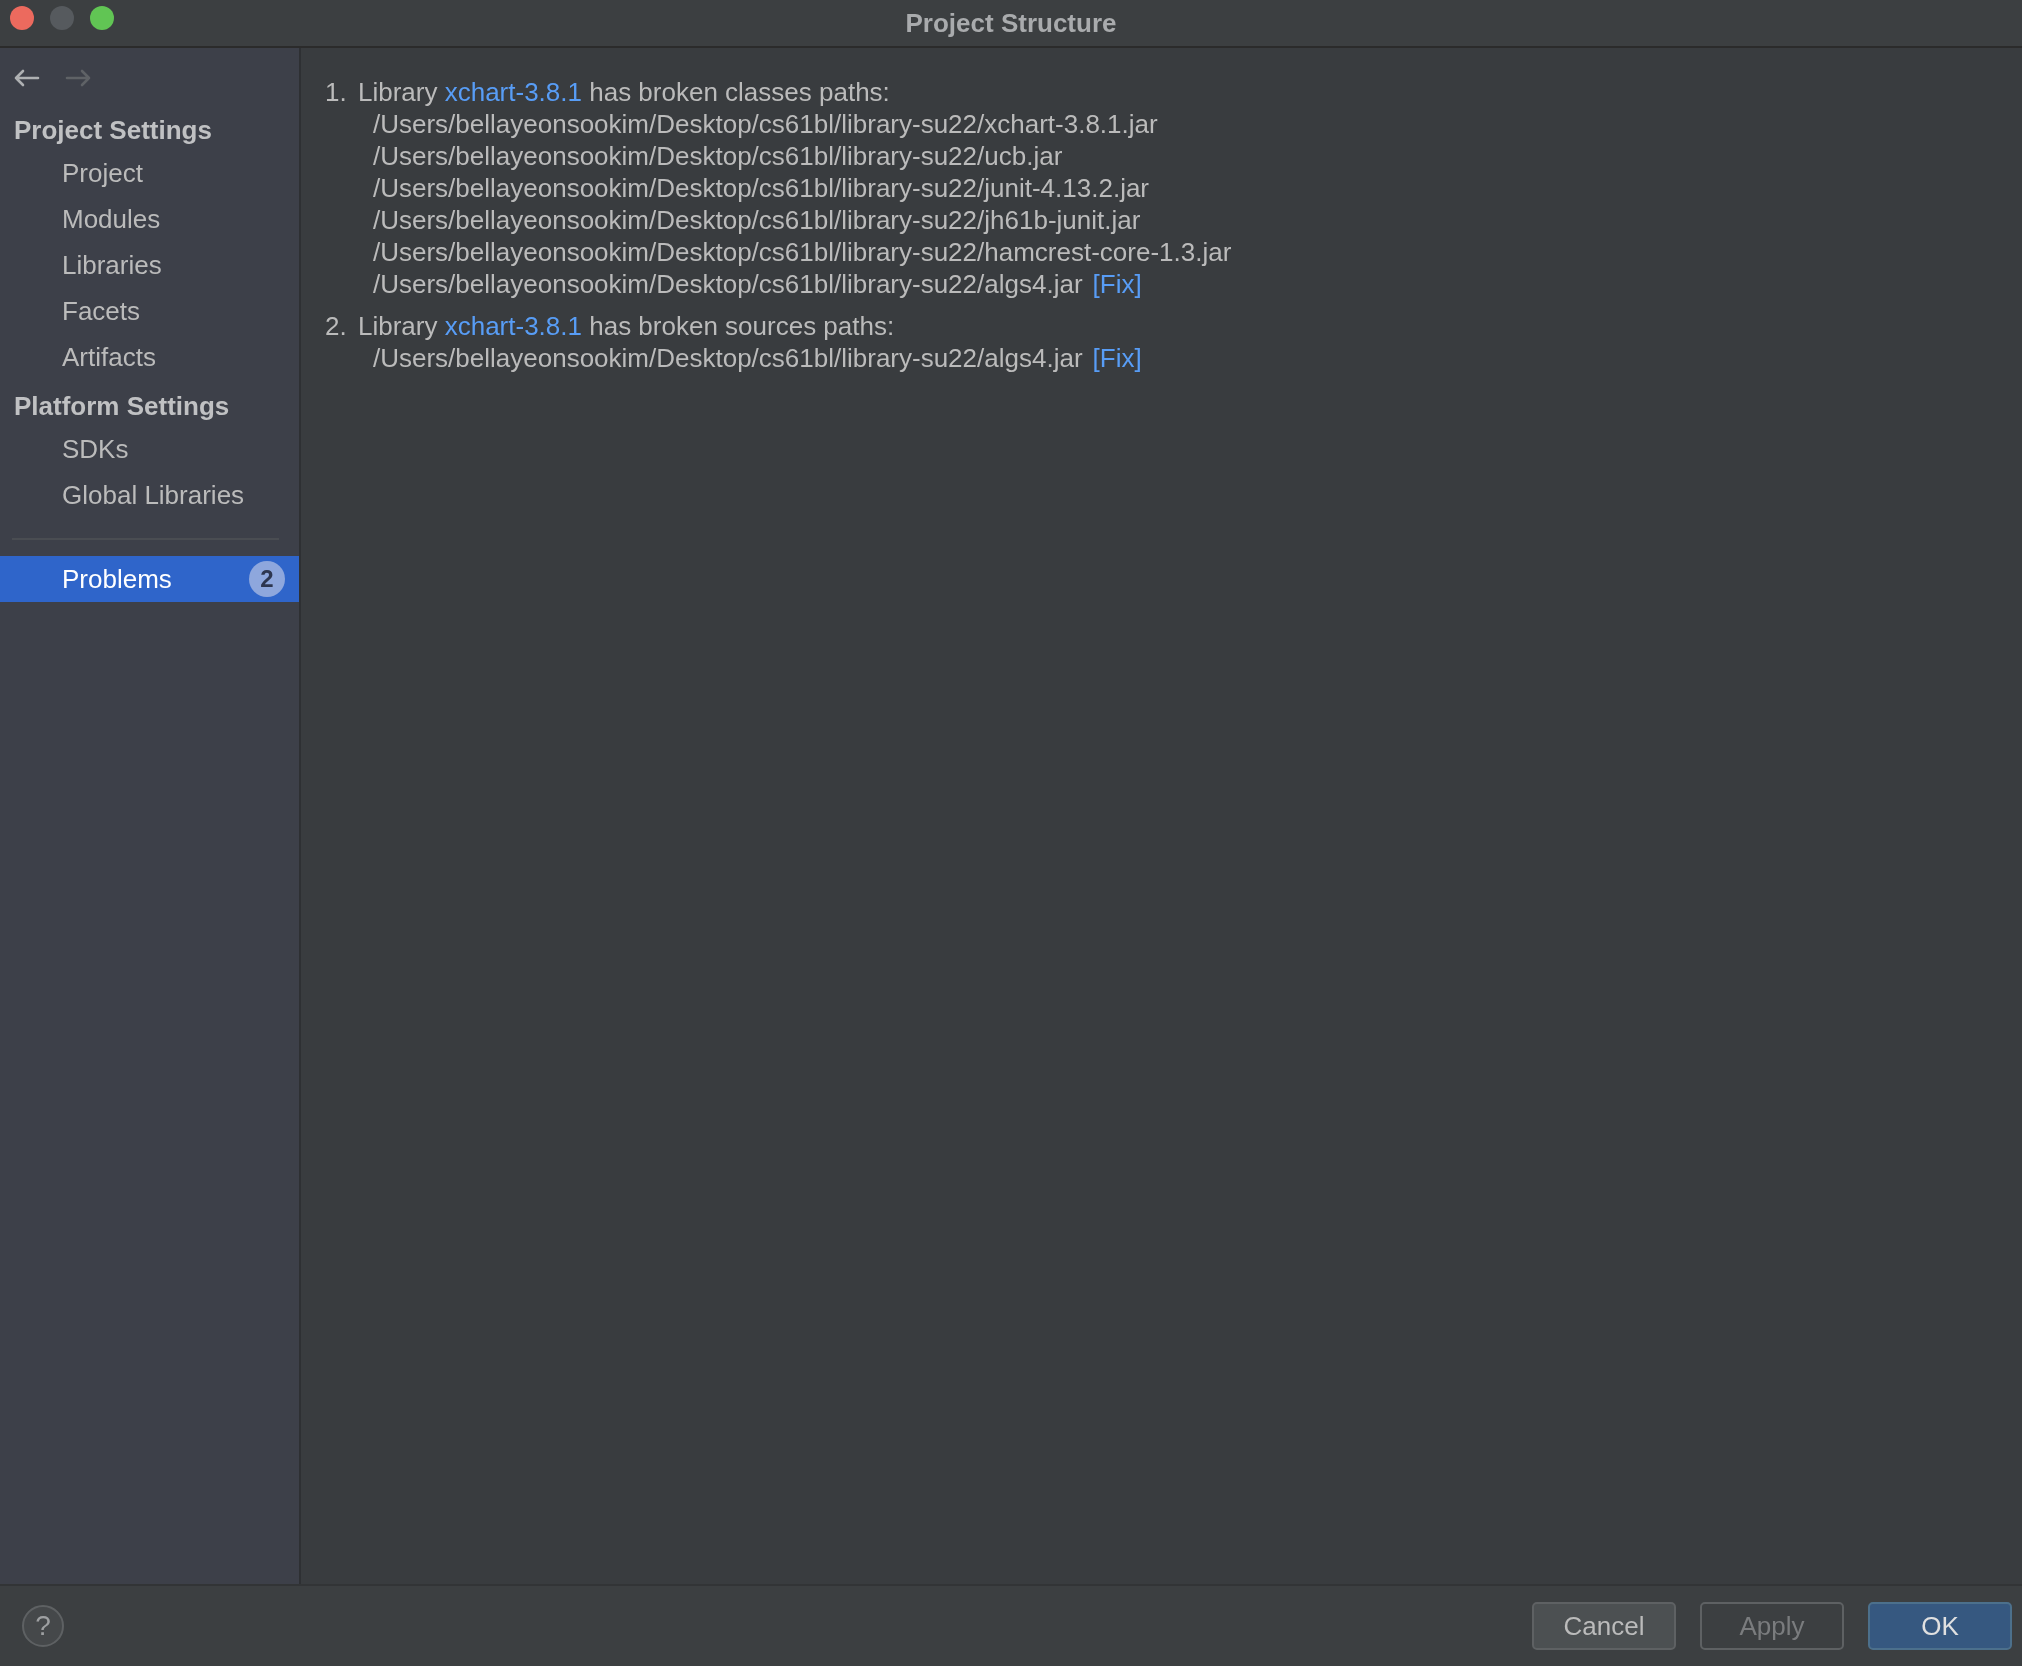 This screenshot has height=1666, width=2022. I want to click on sidebar-item: SDKs, so click(149, 449).